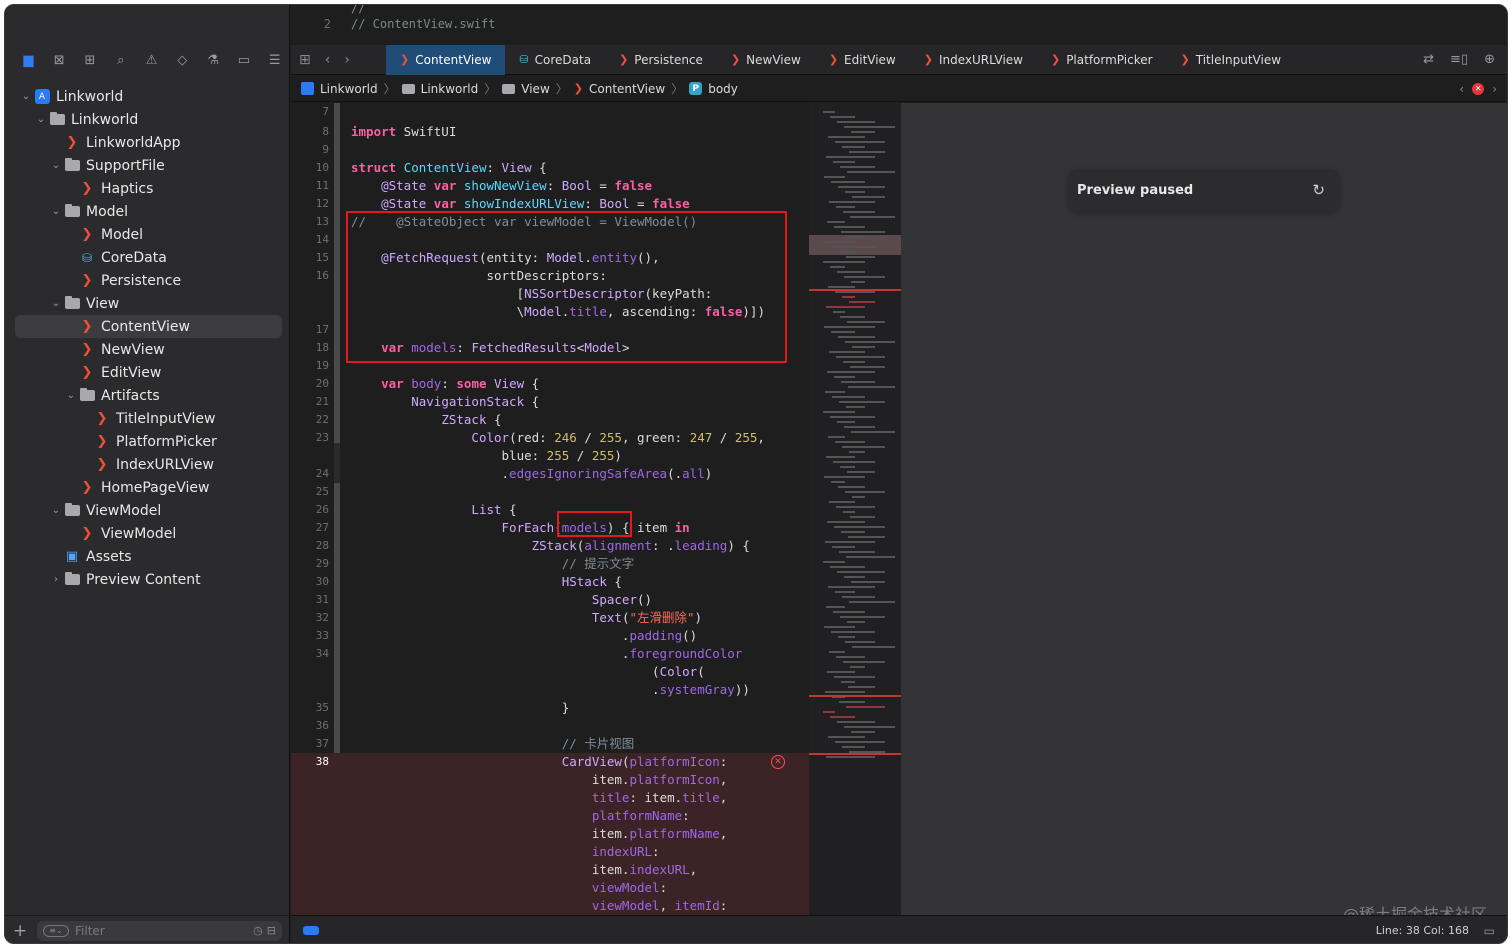 The image size is (1512, 948). What do you see at coordinates (328, 60) in the screenshot?
I see `back-icon: ‹` at bounding box center [328, 60].